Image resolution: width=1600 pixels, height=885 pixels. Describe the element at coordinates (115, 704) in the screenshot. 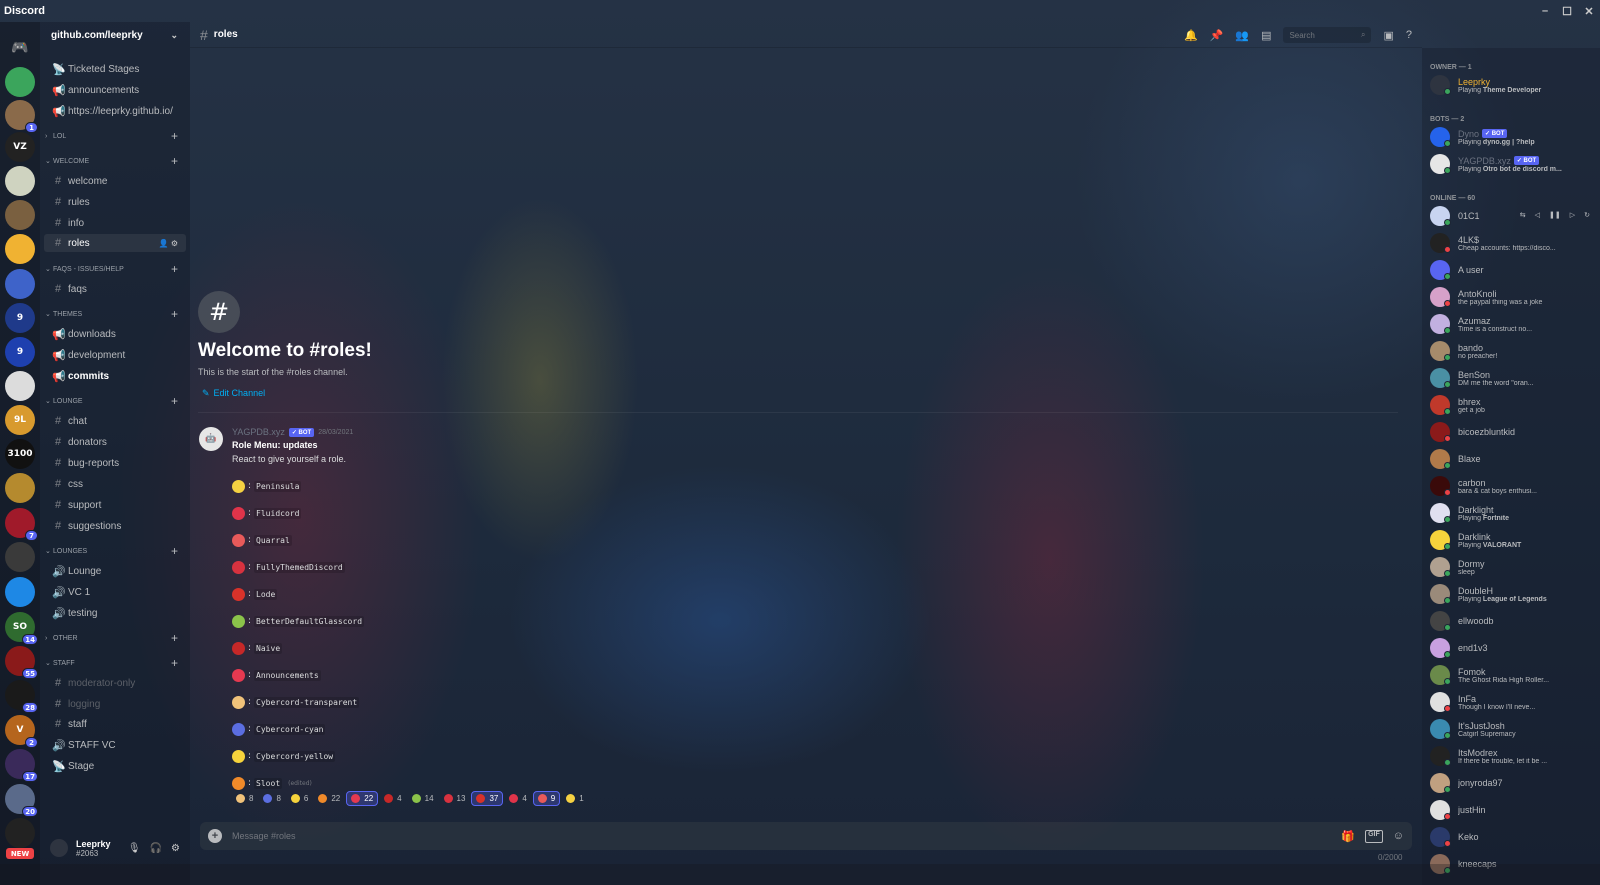

I see `channel-logging: # logging` at that location.